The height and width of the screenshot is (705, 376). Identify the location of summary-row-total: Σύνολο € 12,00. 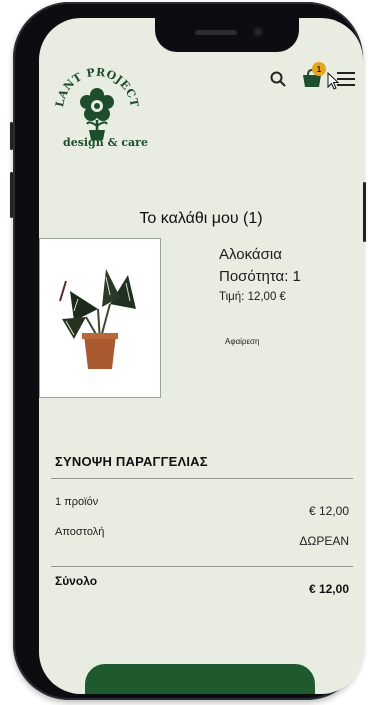
(202, 585).